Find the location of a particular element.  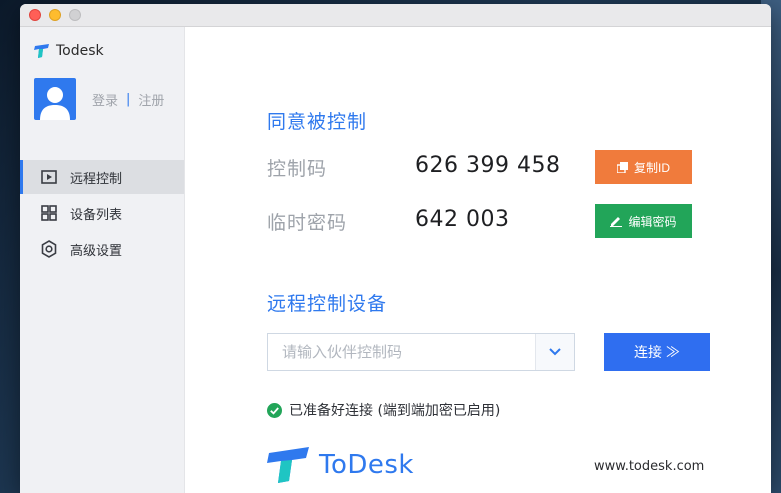

sidebar-item-label: 设备列表 is located at coordinates (96, 215).